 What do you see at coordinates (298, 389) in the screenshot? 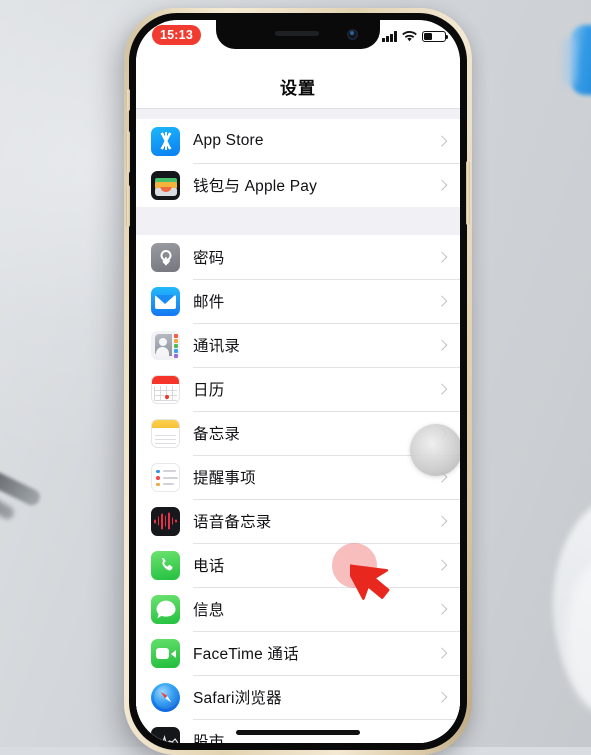
I see `settings-row-calendar: 日历` at bounding box center [298, 389].